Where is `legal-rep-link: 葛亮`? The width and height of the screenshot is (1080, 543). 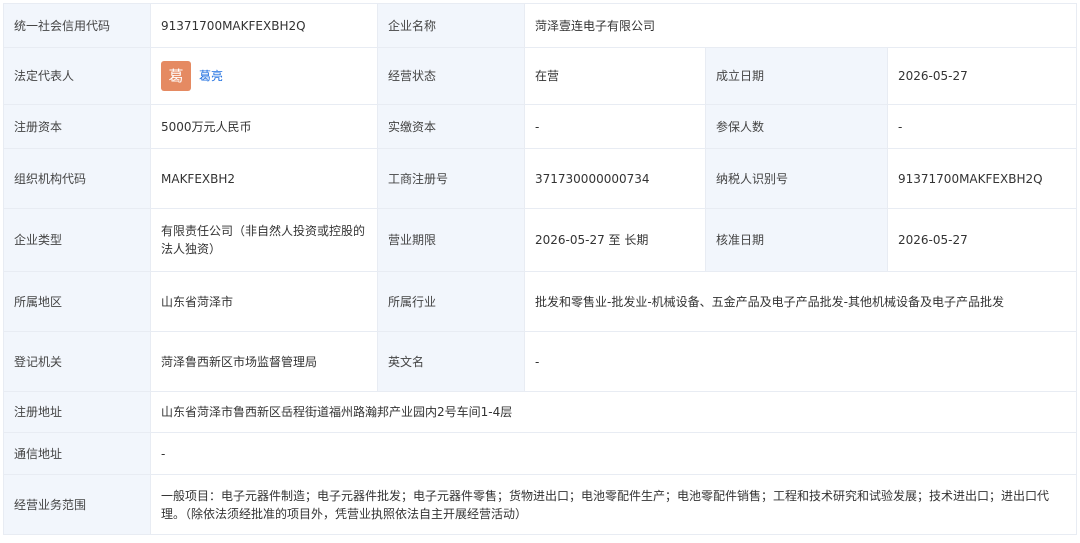
legal-rep-link: 葛亮 is located at coordinates (211, 76).